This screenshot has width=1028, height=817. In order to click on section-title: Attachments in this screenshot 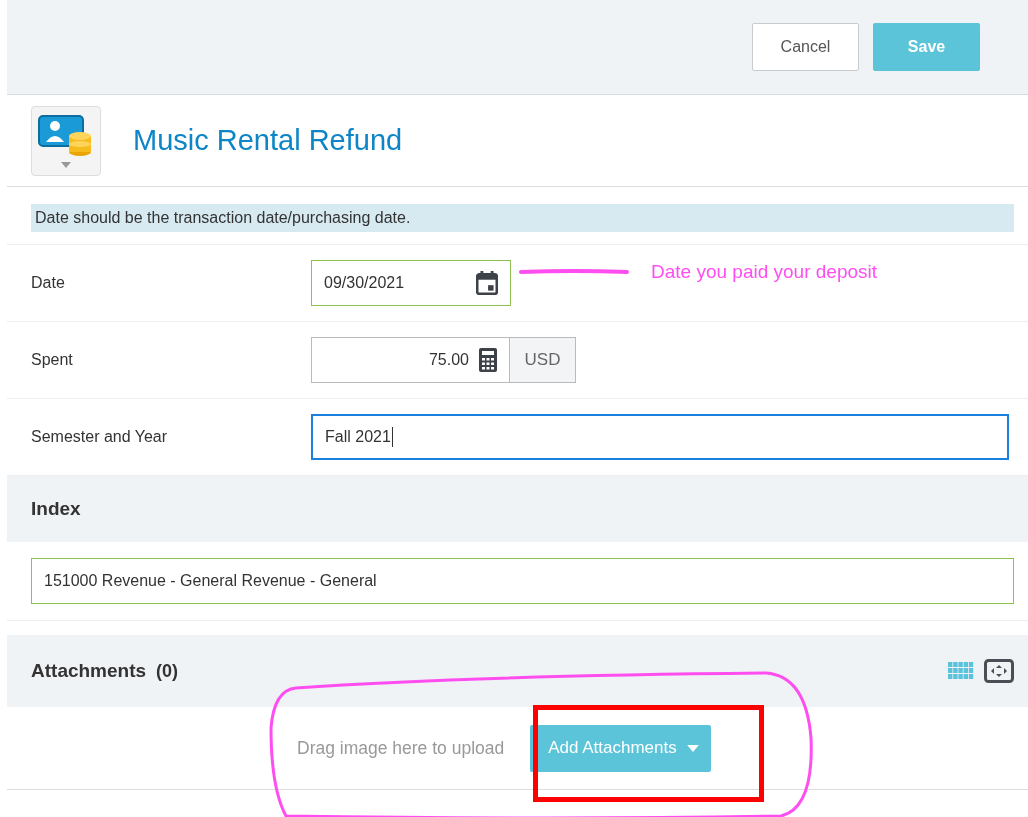, I will do `click(89, 671)`.